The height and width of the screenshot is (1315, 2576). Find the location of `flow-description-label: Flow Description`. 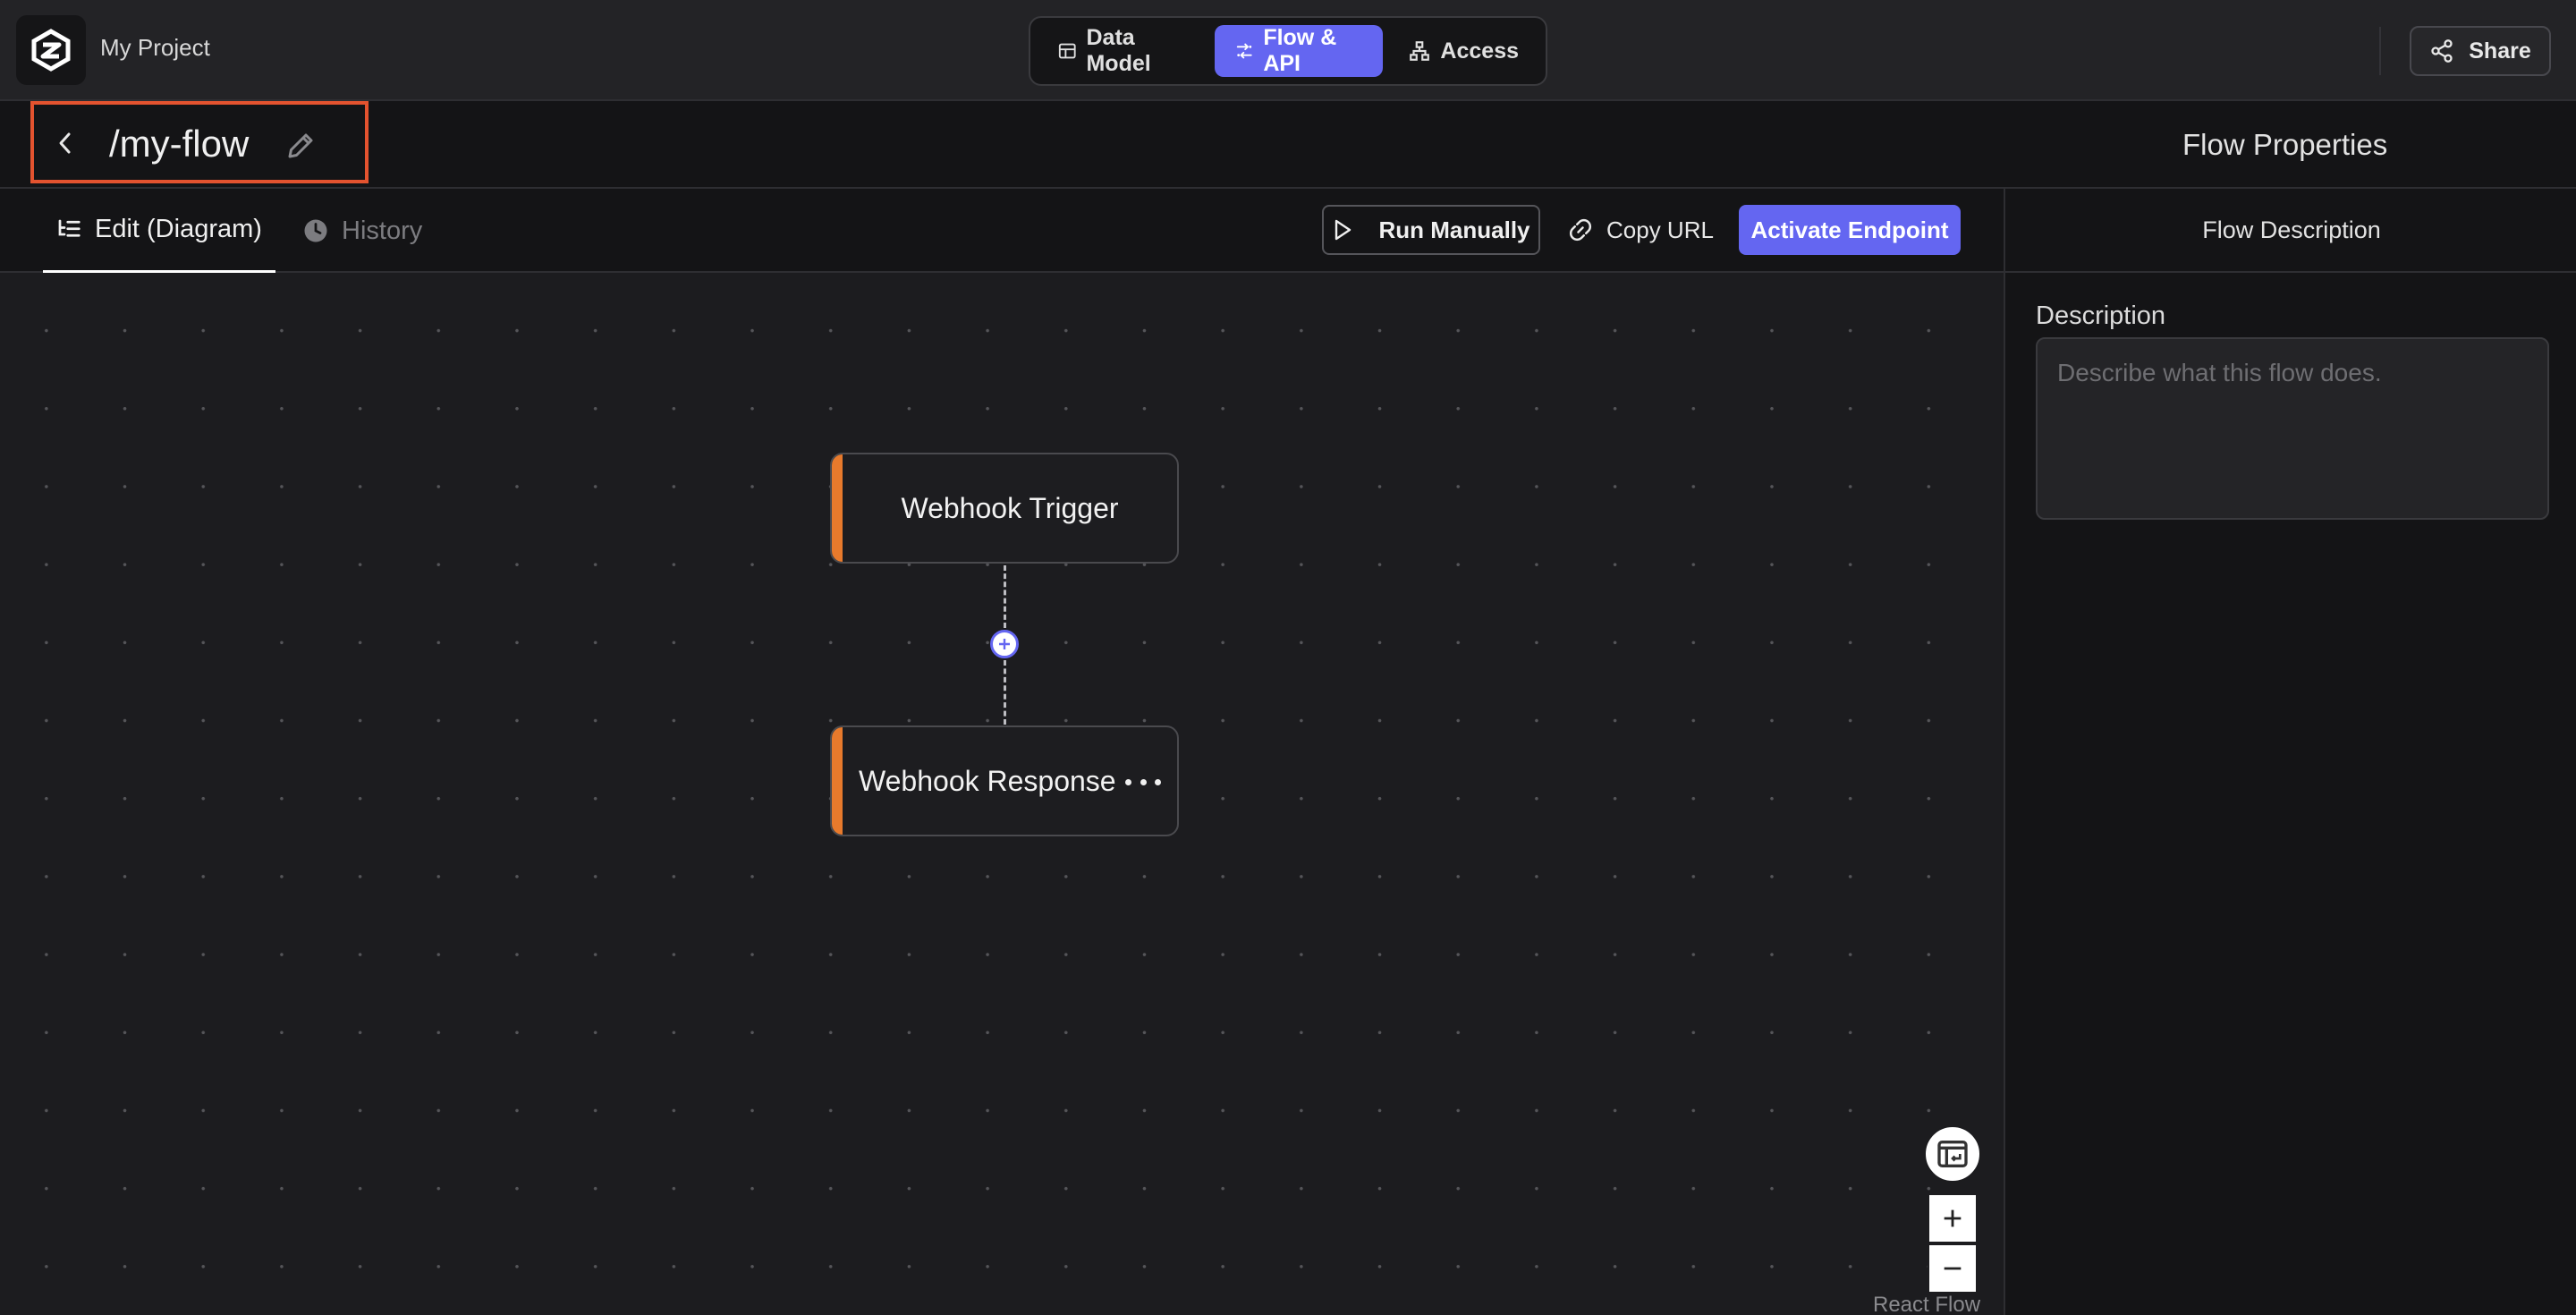

flow-description-label: Flow Description is located at coordinates (2291, 230).